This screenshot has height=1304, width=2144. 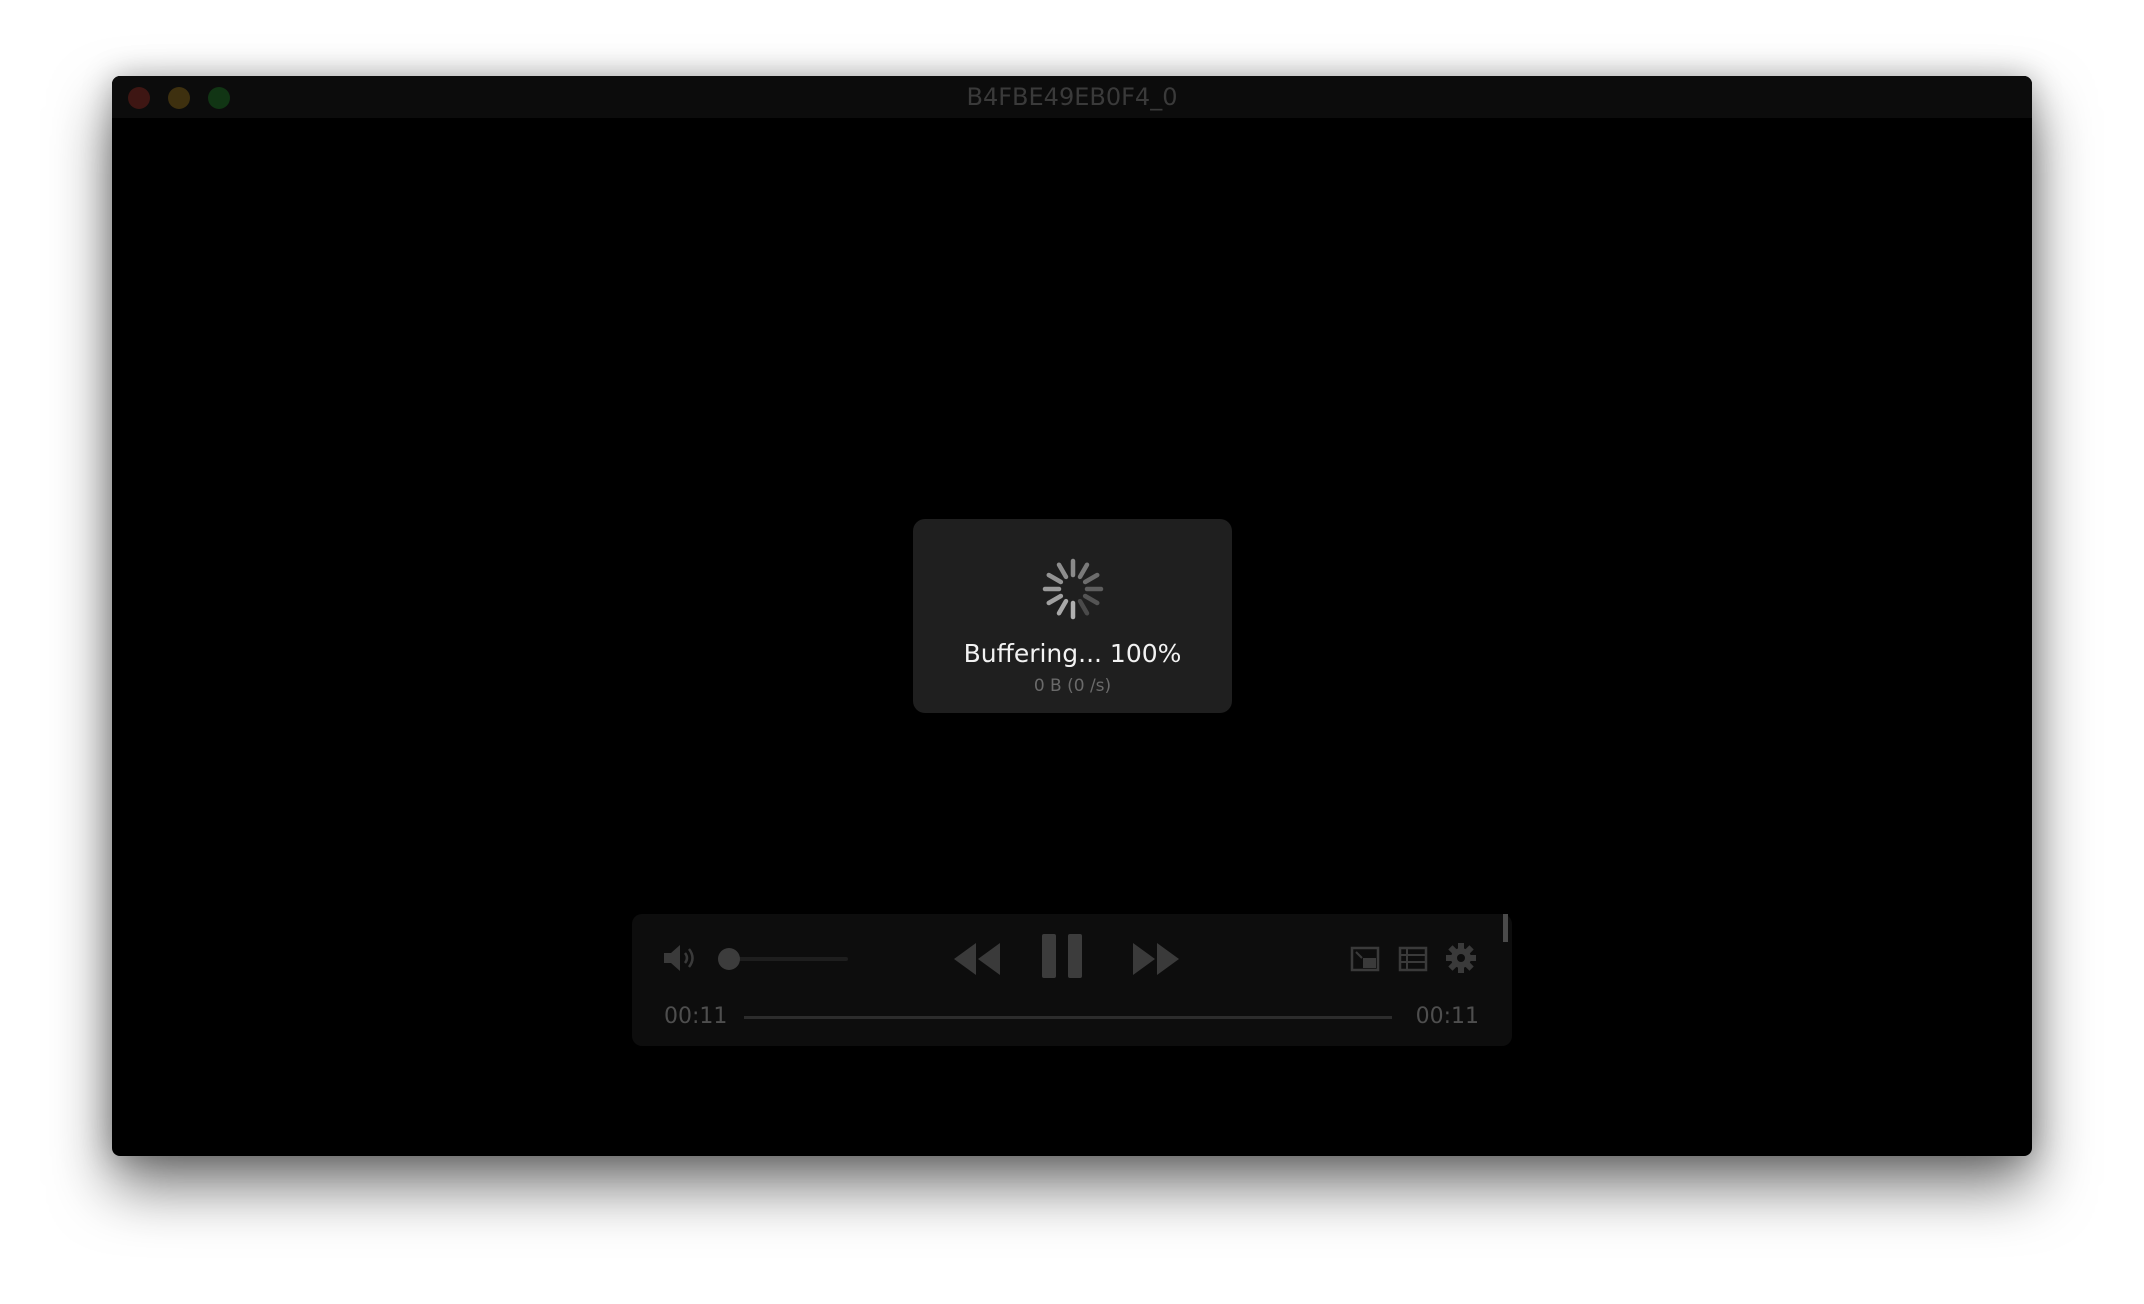 What do you see at coordinates (1365, 959) in the screenshot?
I see `picture-in-picture-button` at bounding box center [1365, 959].